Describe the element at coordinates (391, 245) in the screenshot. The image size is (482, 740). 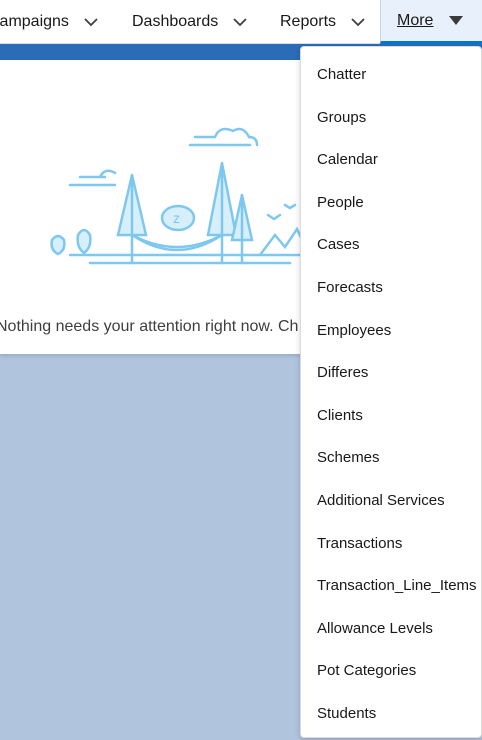
I see `menu-item-cases: Cases` at that location.